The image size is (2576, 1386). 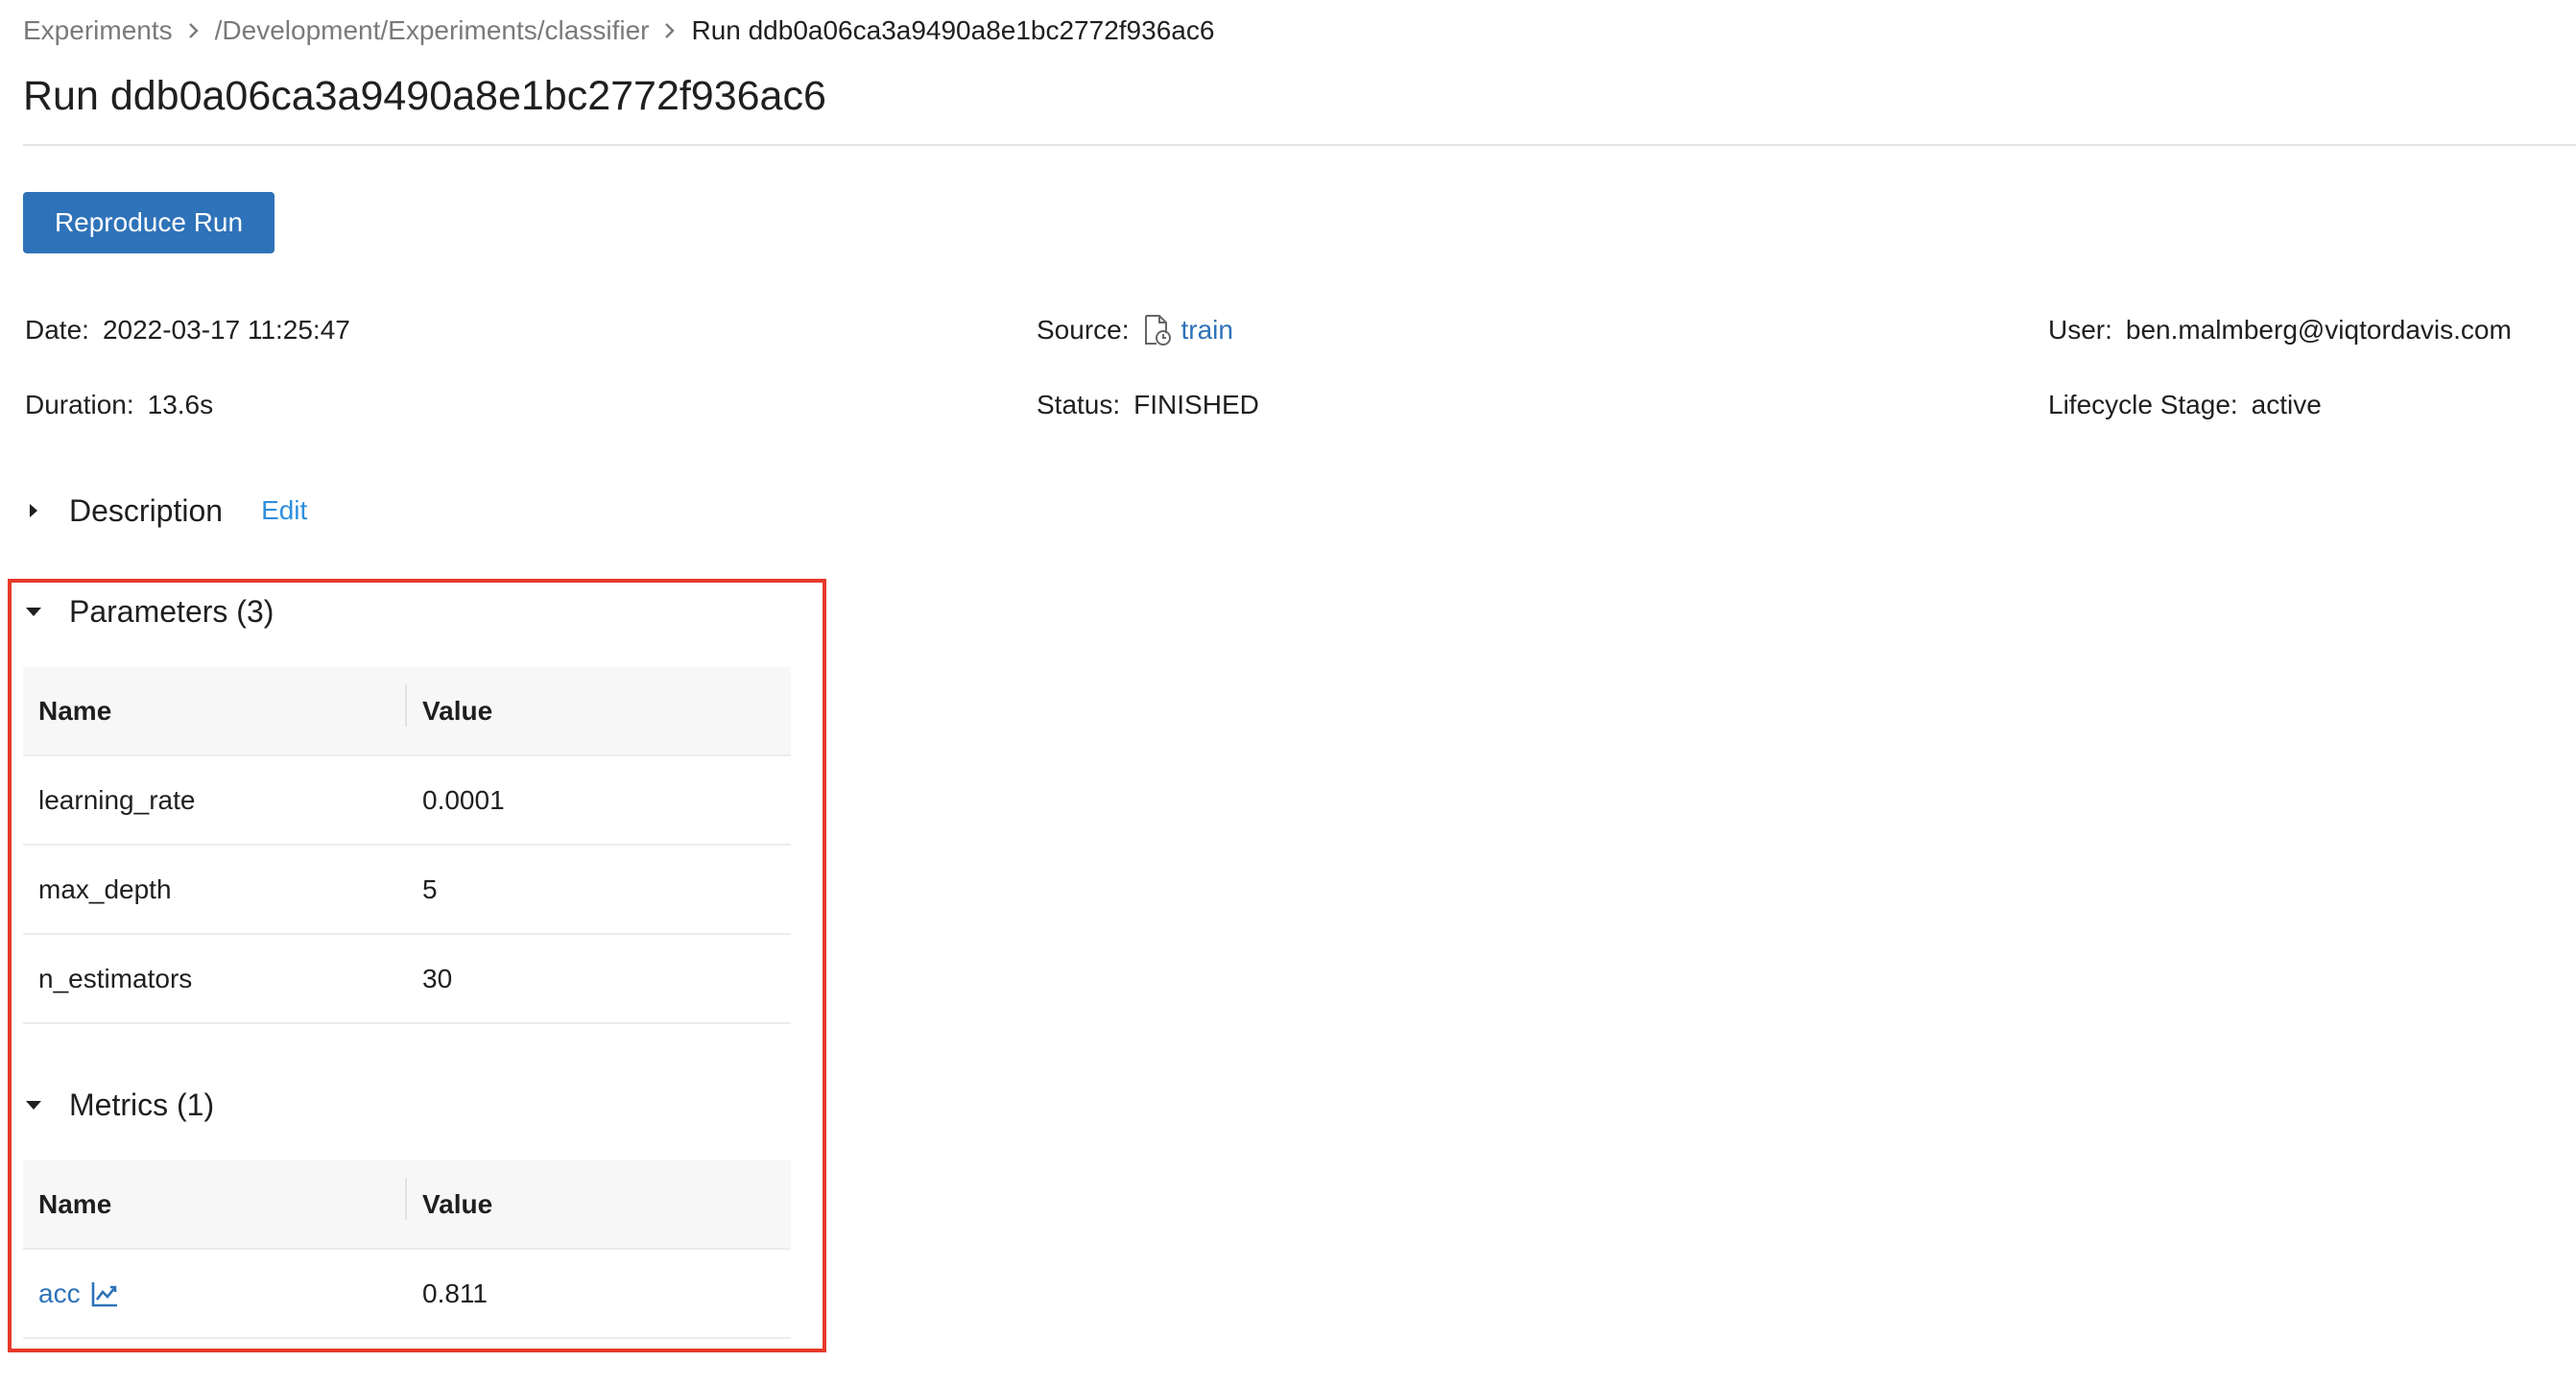 What do you see at coordinates (117, 799) in the screenshot?
I see `param-name: learning_rate` at bounding box center [117, 799].